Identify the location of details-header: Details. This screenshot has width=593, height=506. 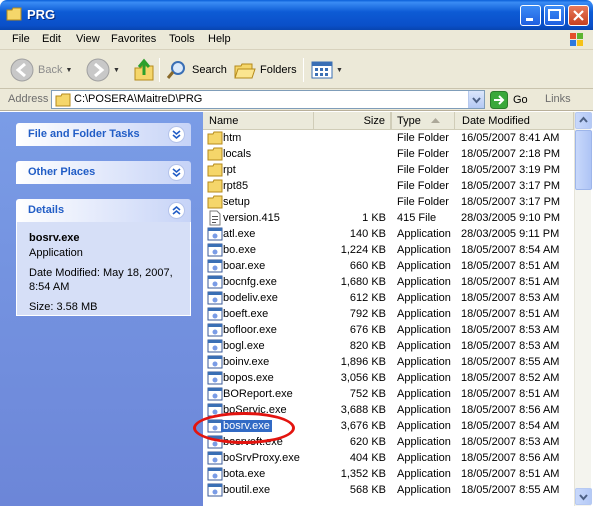
(103, 210).